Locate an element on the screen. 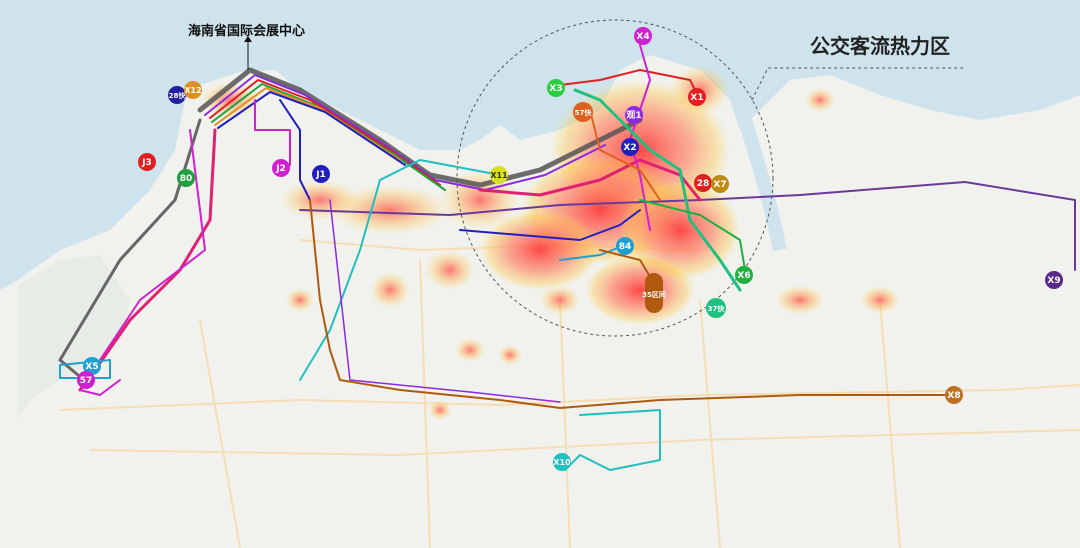 The height and width of the screenshot is (548, 1080). route-badge-37kuai: 37快 is located at coordinates (716, 308).